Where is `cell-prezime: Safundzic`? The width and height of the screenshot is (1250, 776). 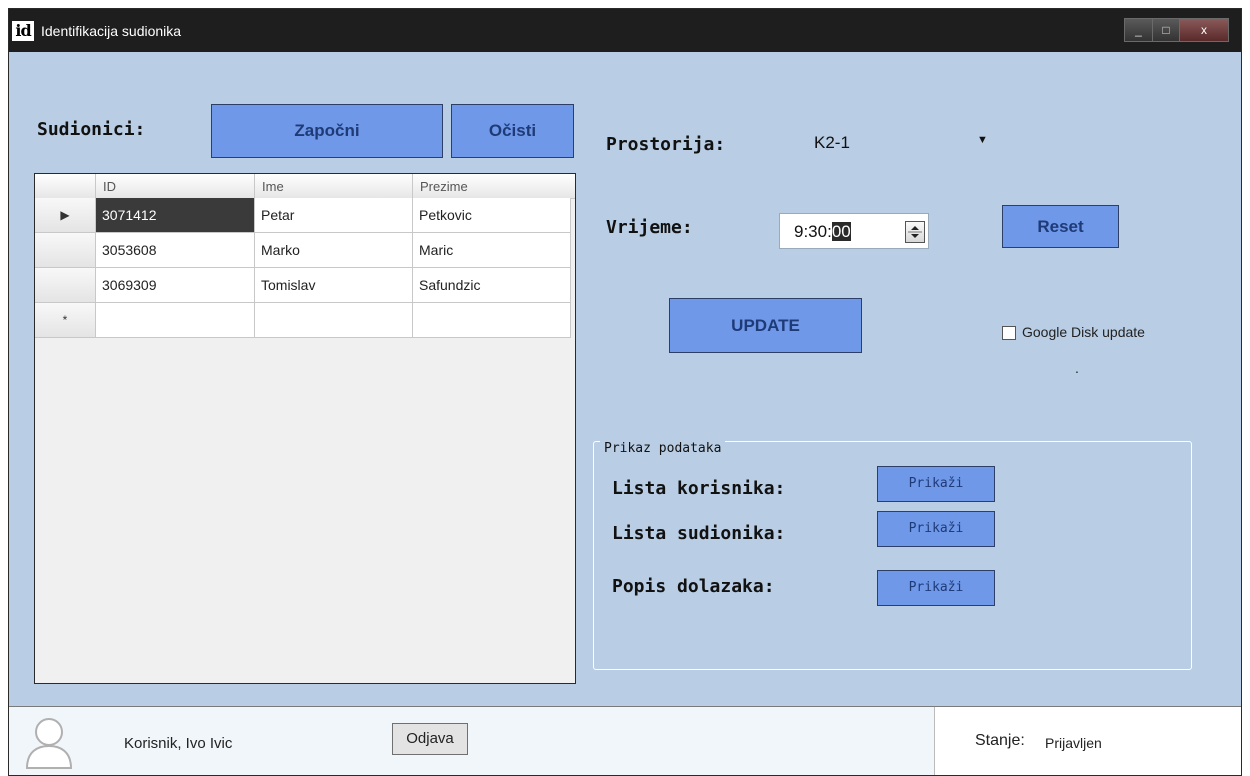
cell-prezime: Safundzic is located at coordinates (492, 285).